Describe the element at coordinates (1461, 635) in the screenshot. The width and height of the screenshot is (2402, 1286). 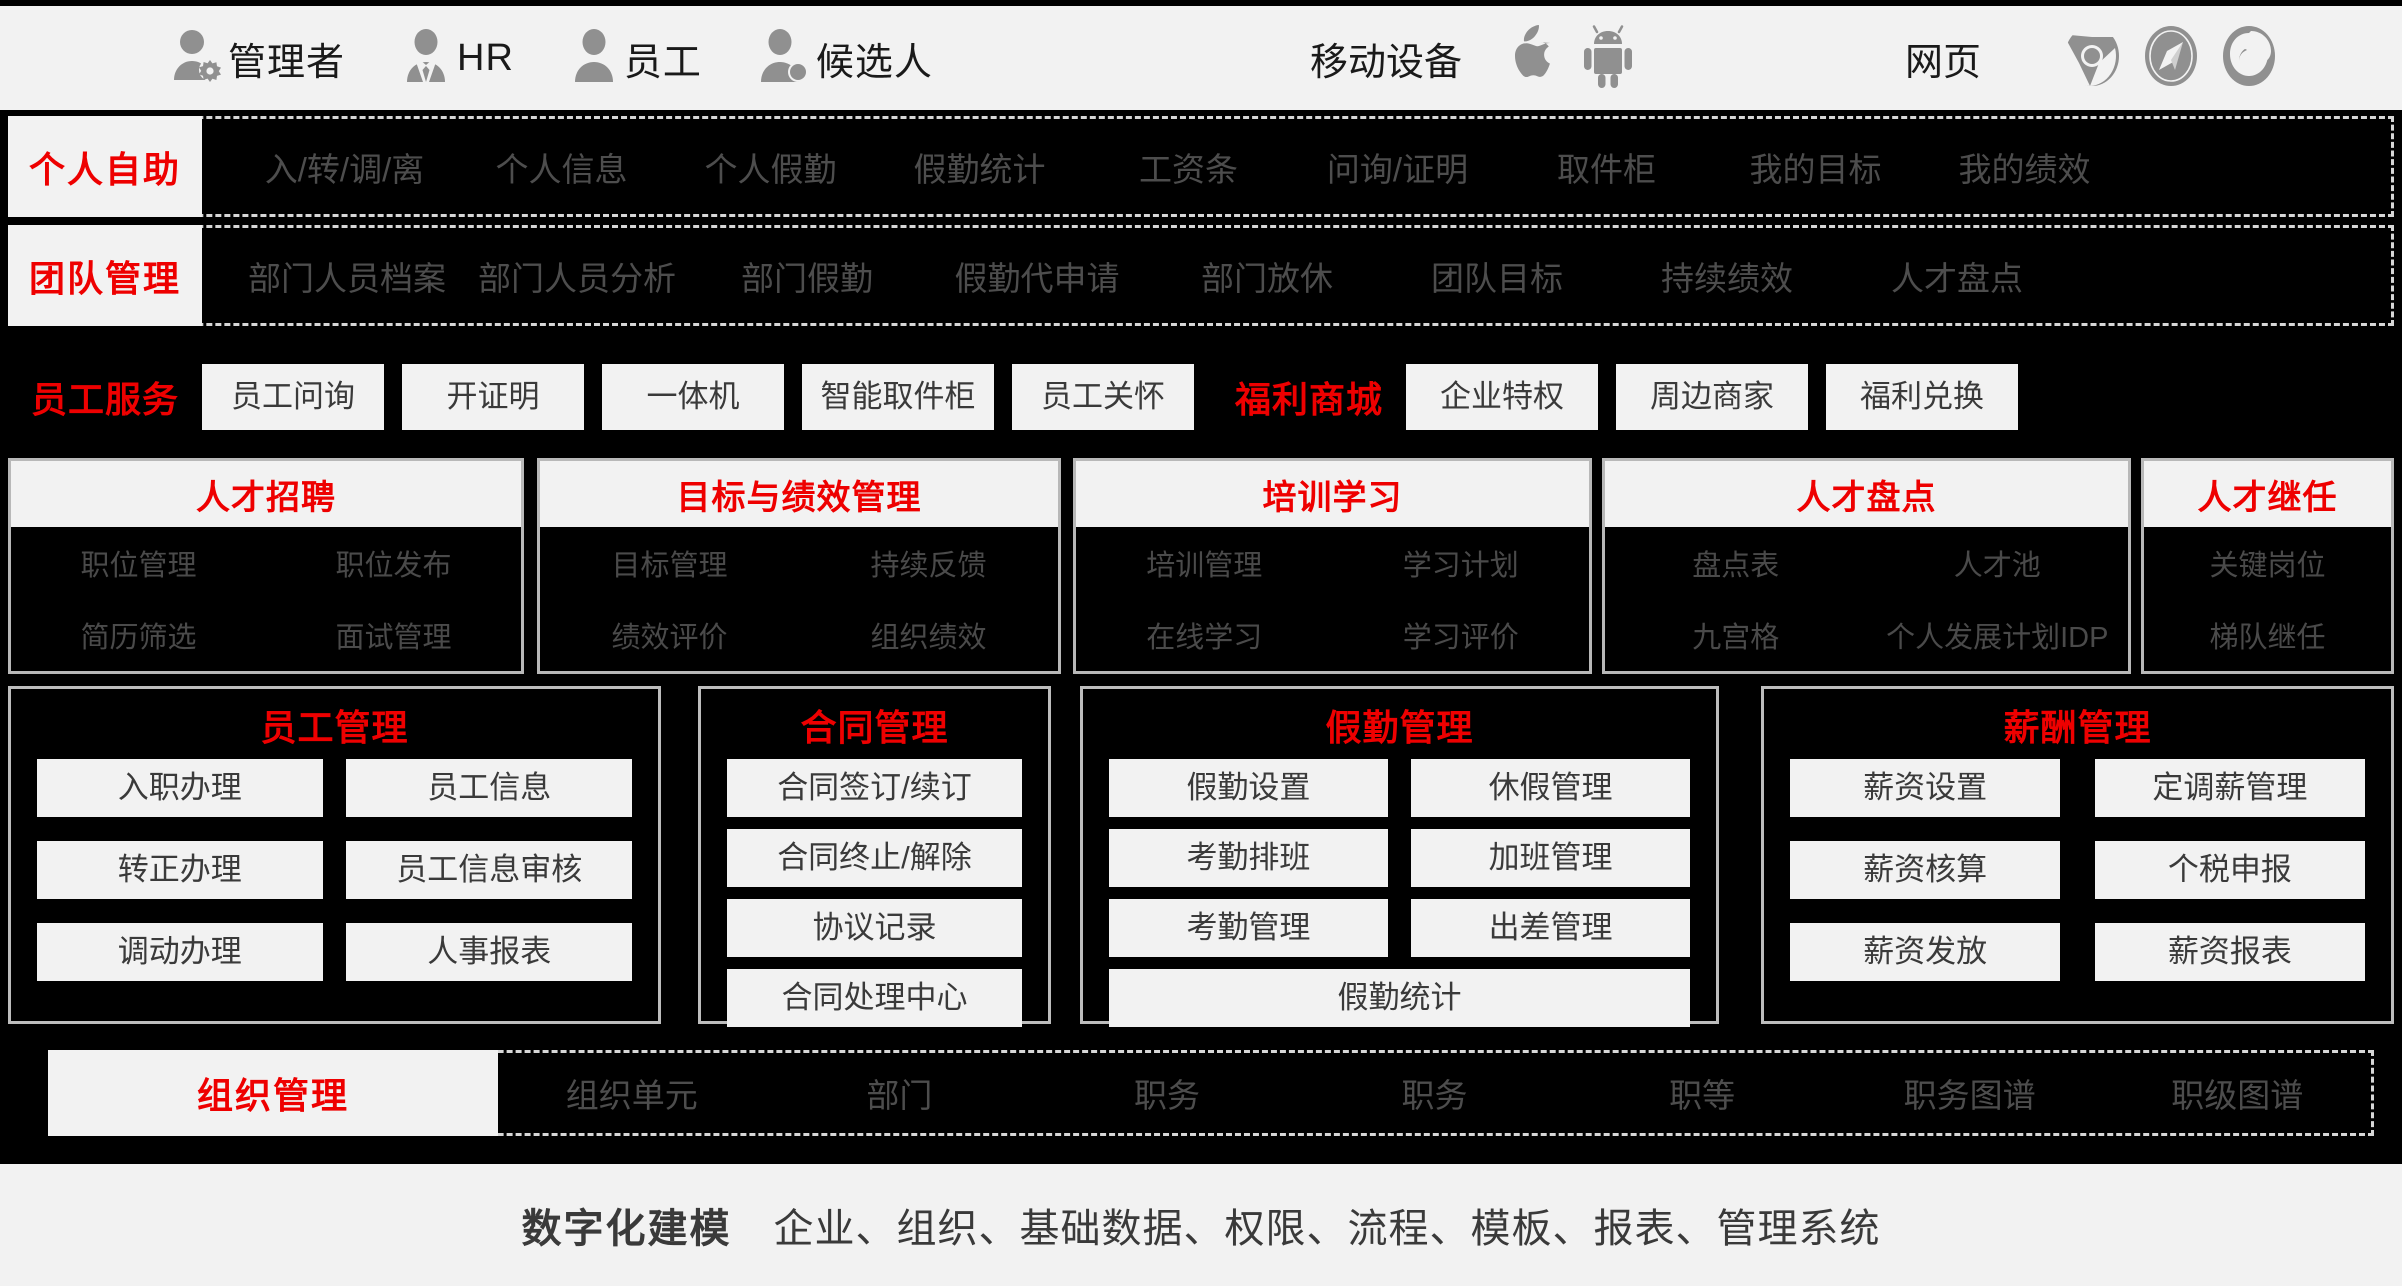
I see `module-subitem: 学习评价` at that location.